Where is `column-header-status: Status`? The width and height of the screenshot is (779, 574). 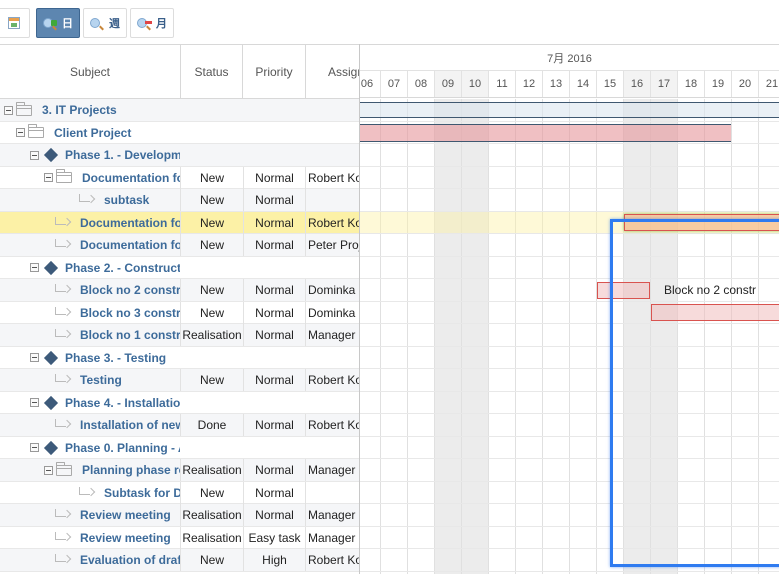
column-header-status: Status is located at coordinates (212, 71).